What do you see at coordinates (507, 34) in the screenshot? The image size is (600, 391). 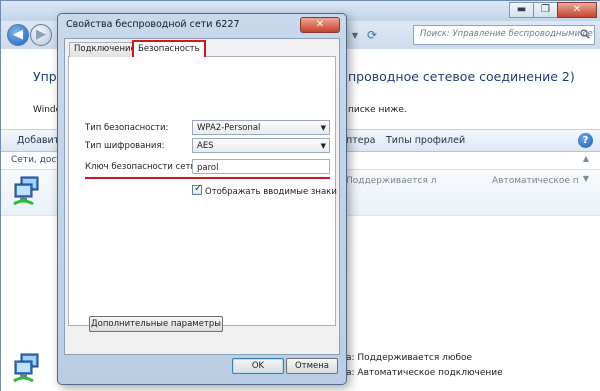 I see `search-placeholder: Поиск: Управление беспроводными сетями` at bounding box center [507, 34].